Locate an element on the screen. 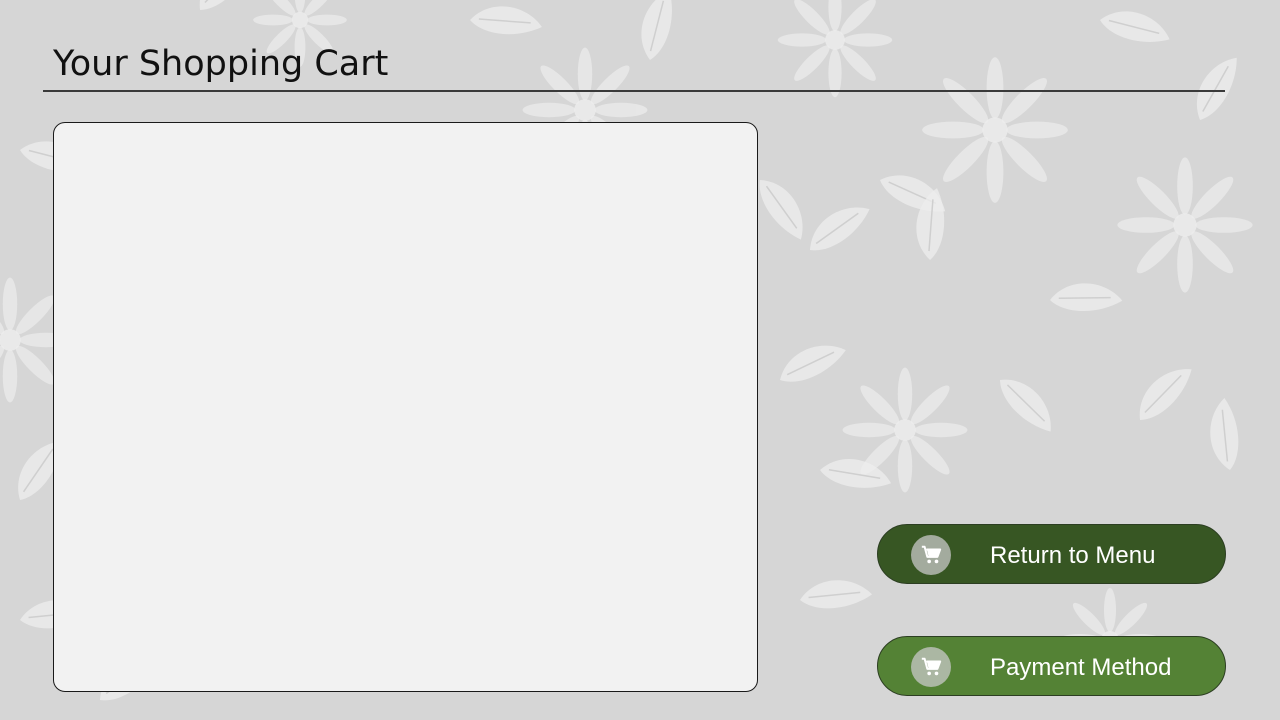 Image resolution: width=1280 pixels, height=720 pixels. payment-method-label: Payment Method is located at coordinates (1081, 667).